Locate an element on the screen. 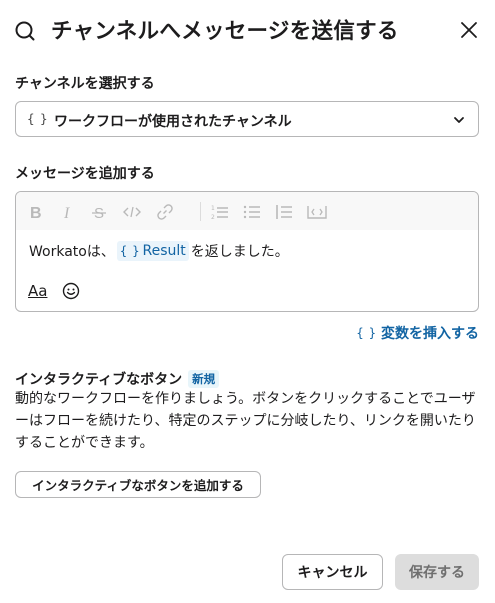 Image resolution: width=495 pixels, height=603 pixels. message-text-before: Workatoは、 is located at coordinates (72, 252).